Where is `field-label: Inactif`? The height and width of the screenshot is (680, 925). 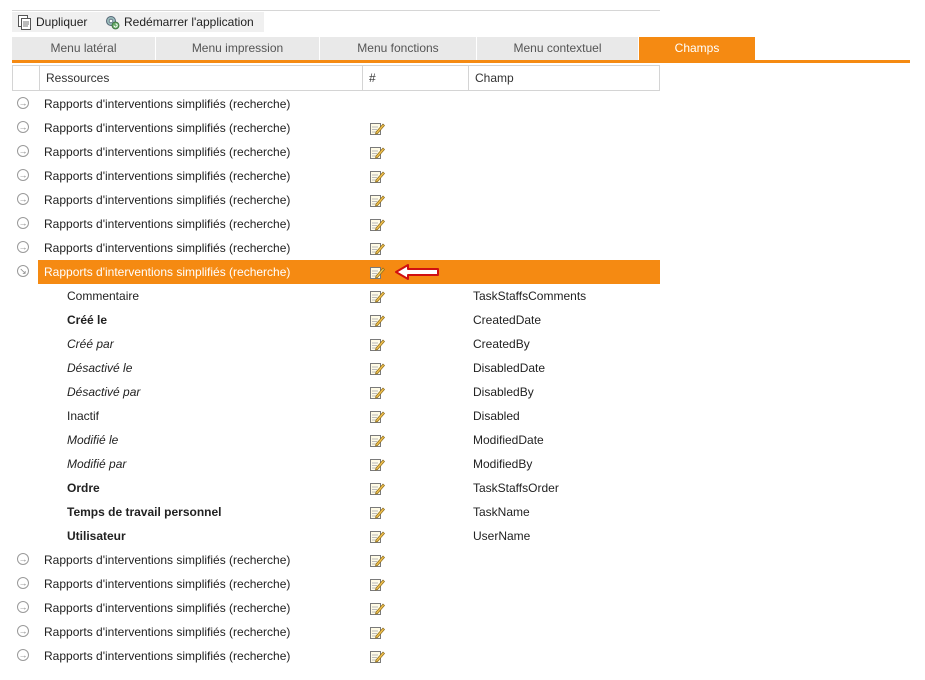 field-label: Inactif is located at coordinates (83, 416).